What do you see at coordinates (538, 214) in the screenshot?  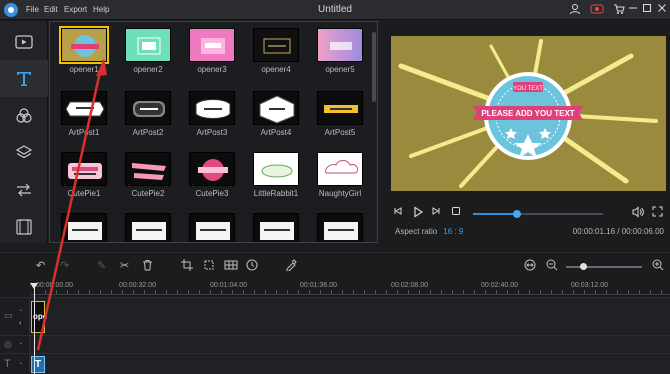 I see `playback-progress` at bounding box center [538, 214].